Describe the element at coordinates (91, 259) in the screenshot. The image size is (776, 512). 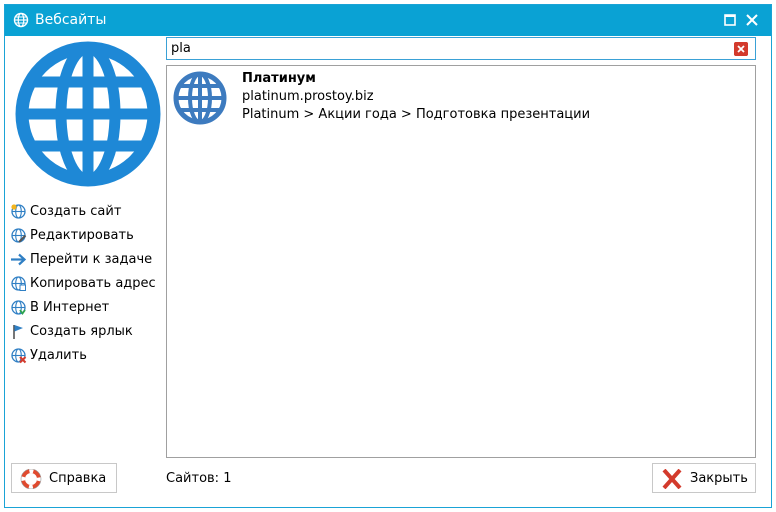
I see `go-to-task-label: Перейти к задаче` at that location.